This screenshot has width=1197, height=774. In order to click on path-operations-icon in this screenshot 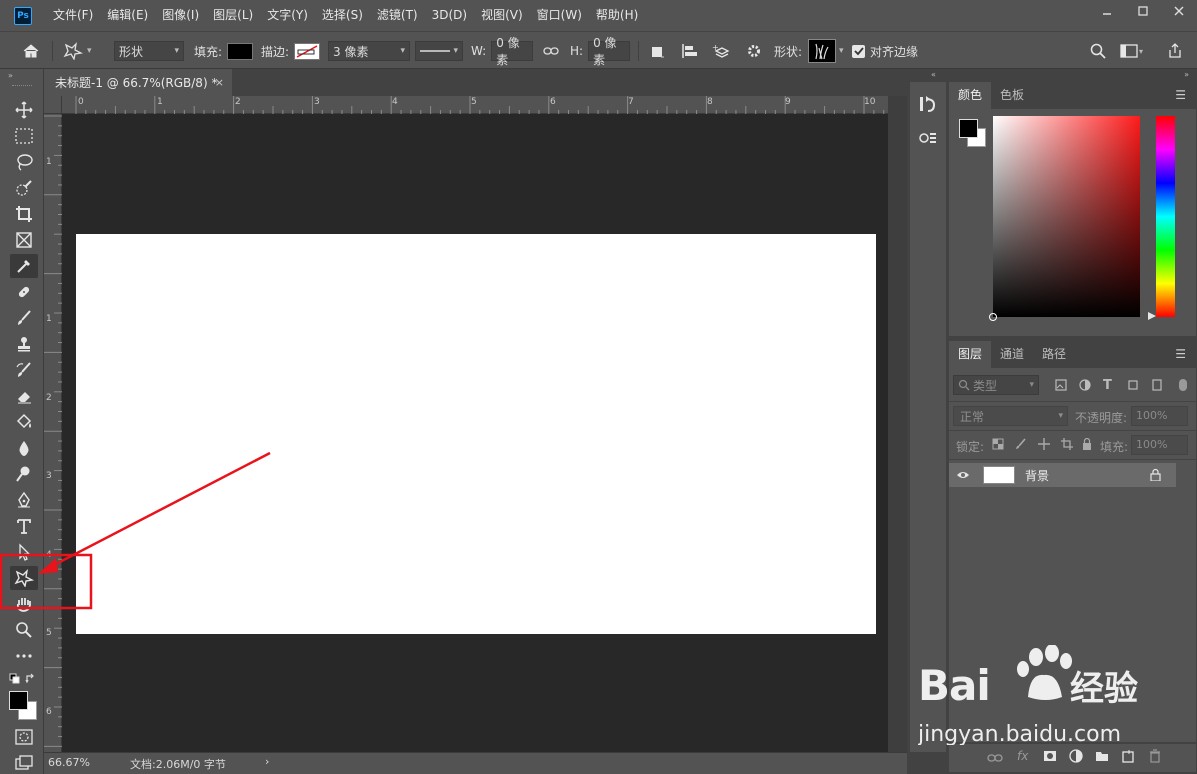, I will do `click(657, 51)`.